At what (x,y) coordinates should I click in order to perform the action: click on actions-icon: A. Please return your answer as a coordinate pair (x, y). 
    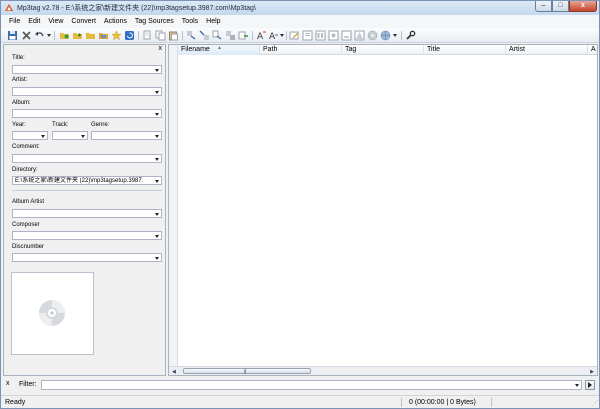
    Looking at the image, I should click on (261, 35).